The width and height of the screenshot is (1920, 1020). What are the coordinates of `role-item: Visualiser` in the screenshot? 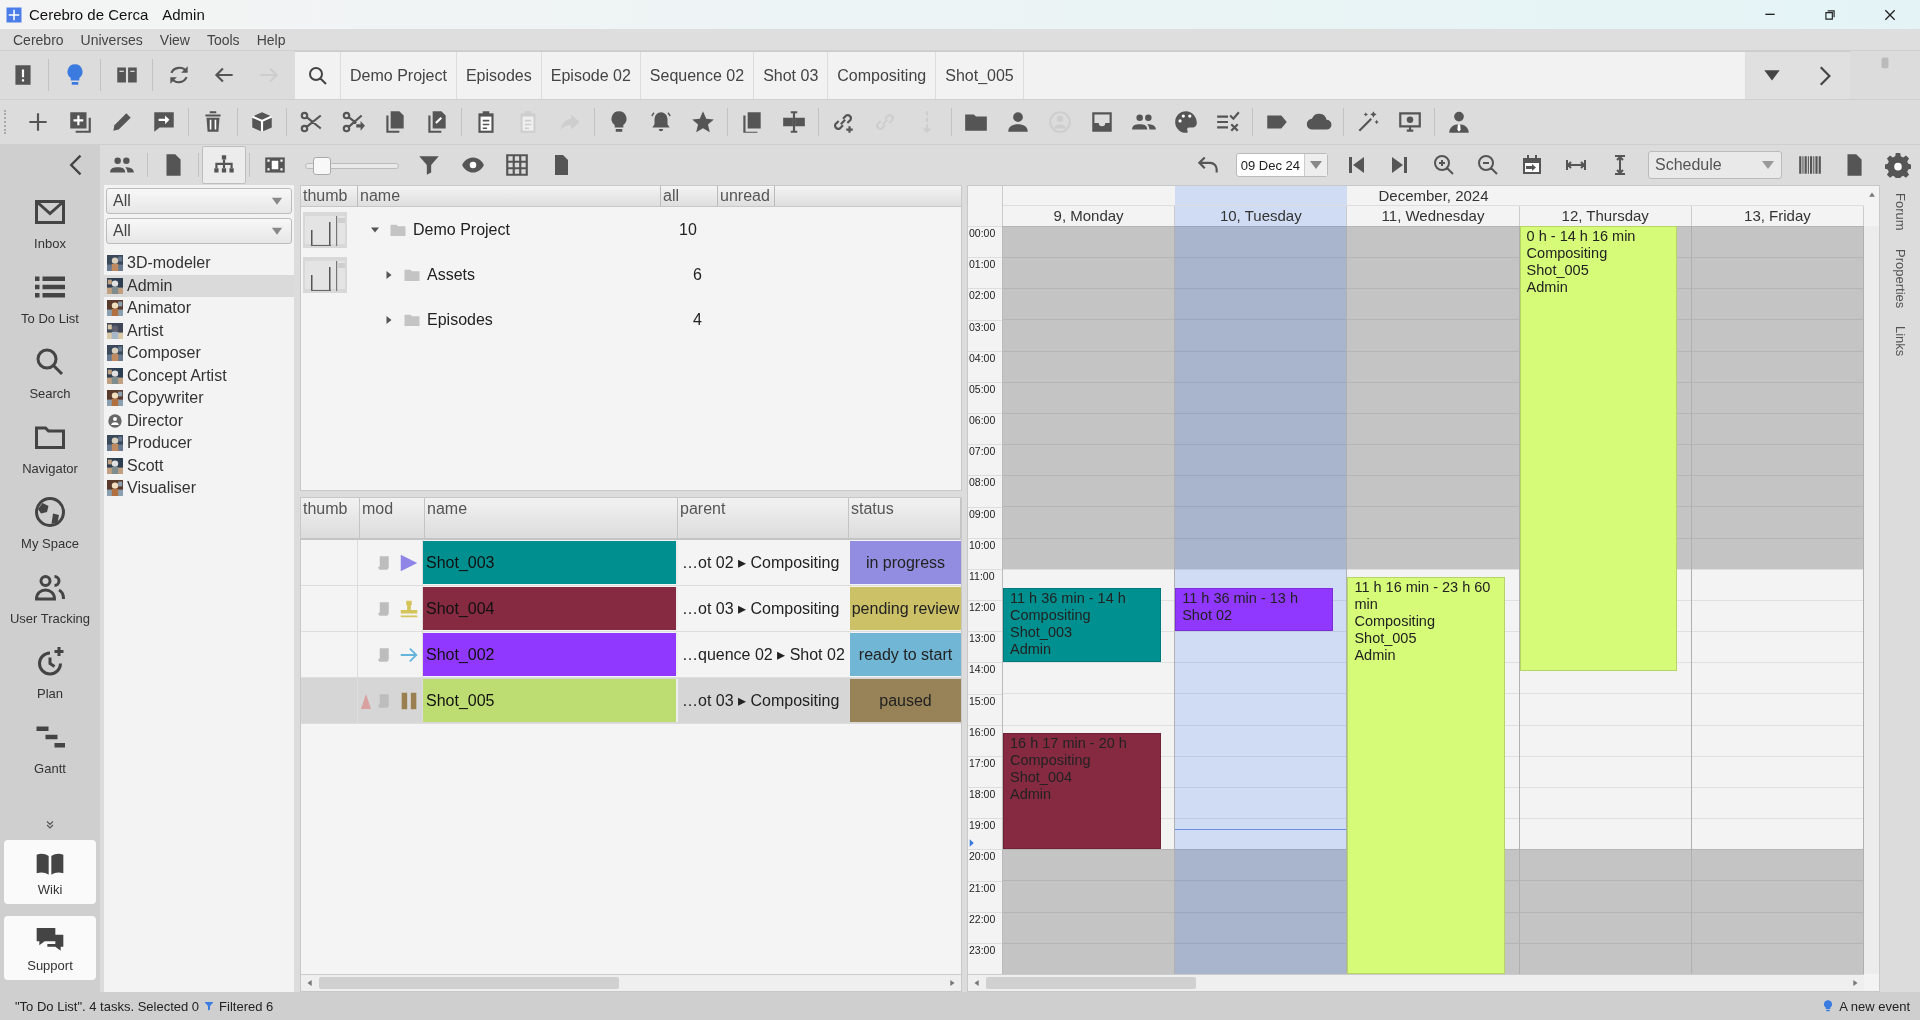 It's located at (199, 488).